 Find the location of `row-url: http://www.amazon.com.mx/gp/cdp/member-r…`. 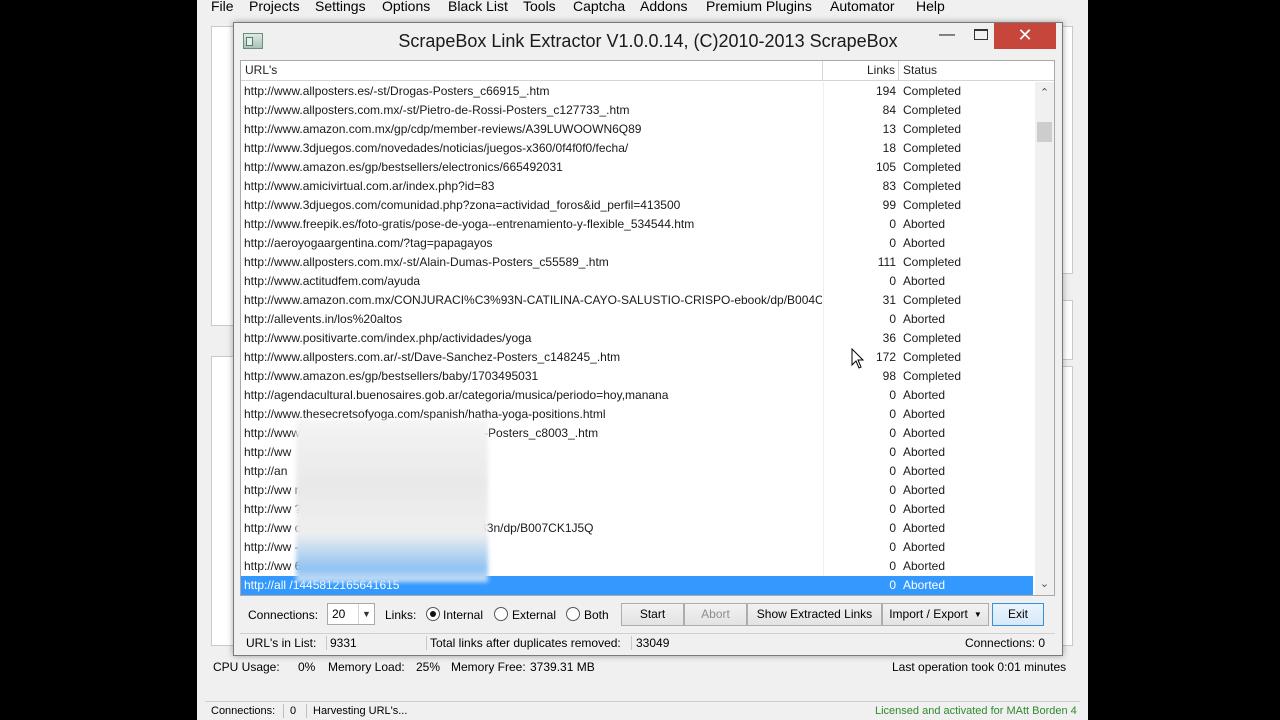

row-url: http://www.amazon.com.mx/gp/cdp/member-r… is located at coordinates (443, 129).